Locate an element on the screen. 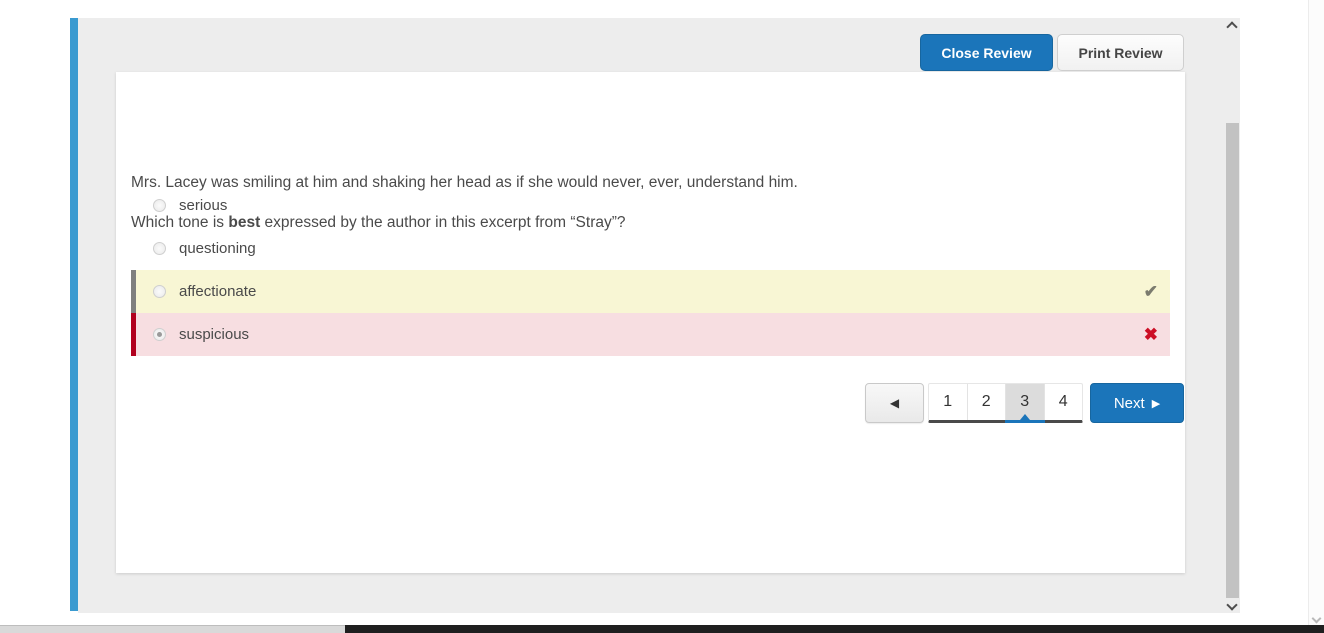 The image size is (1324, 633). next-label: Next is located at coordinates (1129, 403).